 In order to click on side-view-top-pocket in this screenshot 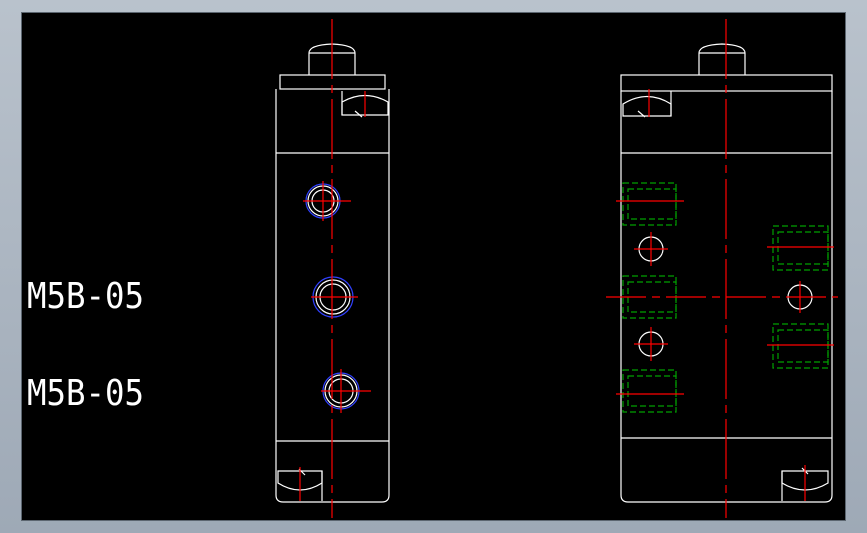, I will do `click(647, 106)`.